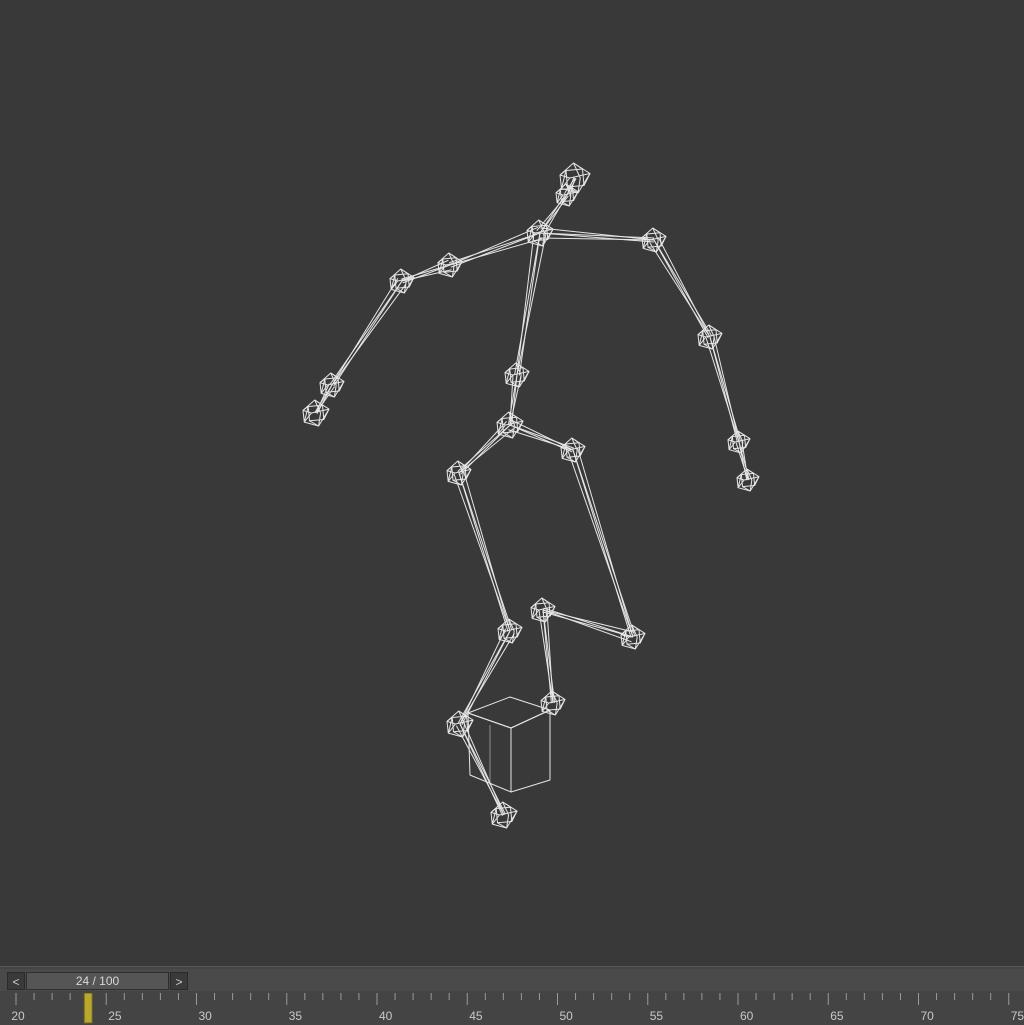 The width and height of the screenshot is (1024, 1025). I want to click on previous-frame-button: <, so click(16, 981).